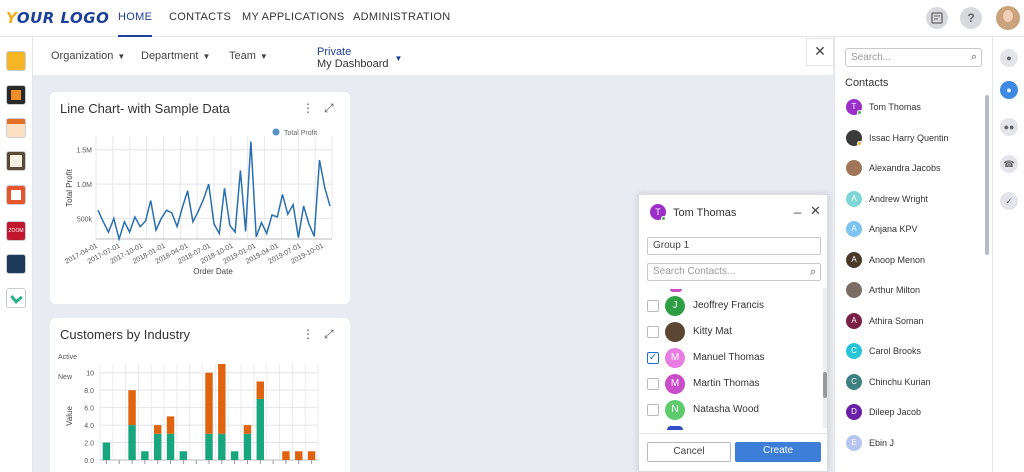 This screenshot has width=1024, height=472. What do you see at coordinates (896, 320) in the screenshot?
I see `contact-name: Athira Soman` at bounding box center [896, 320].